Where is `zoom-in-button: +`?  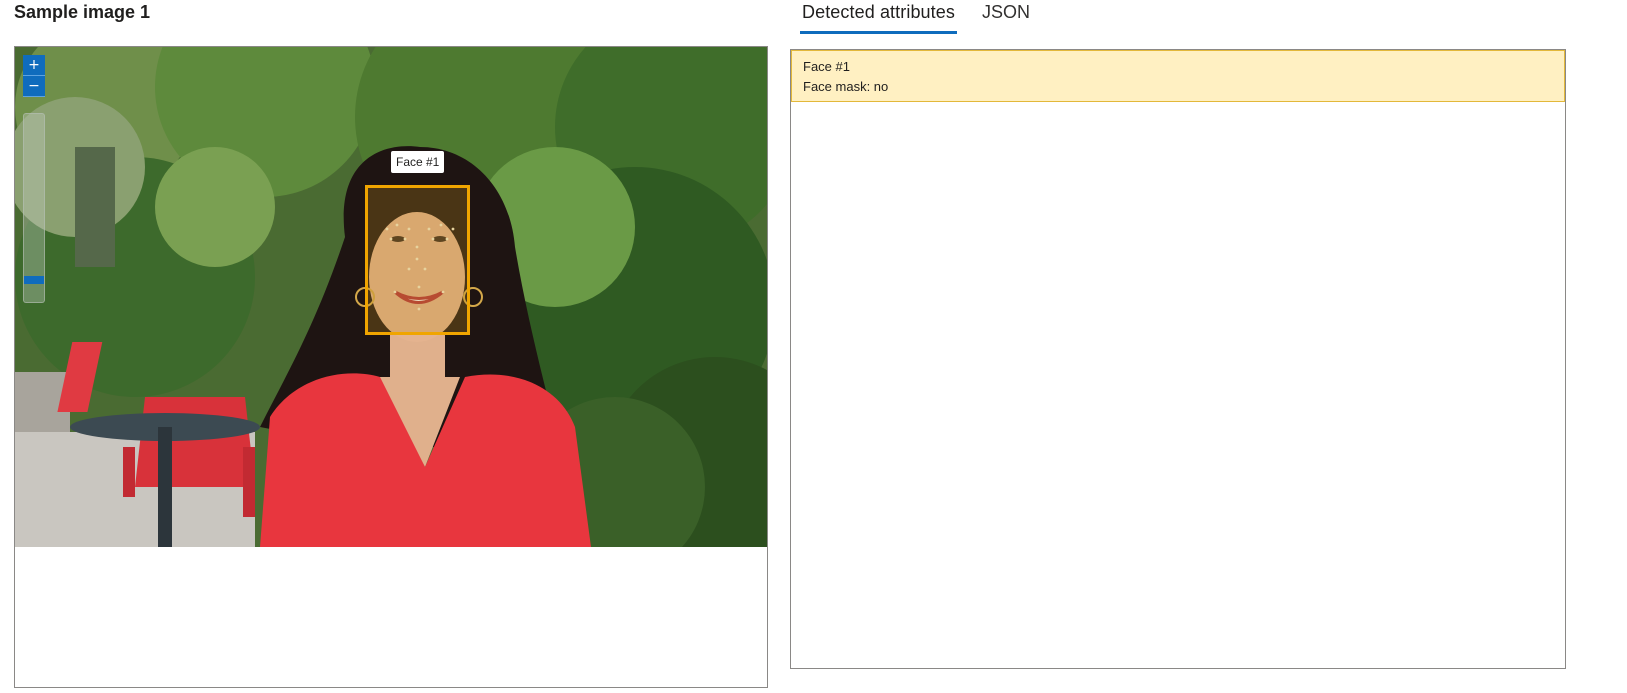
zoom-in-button: + is located at coordinates (34, 65).